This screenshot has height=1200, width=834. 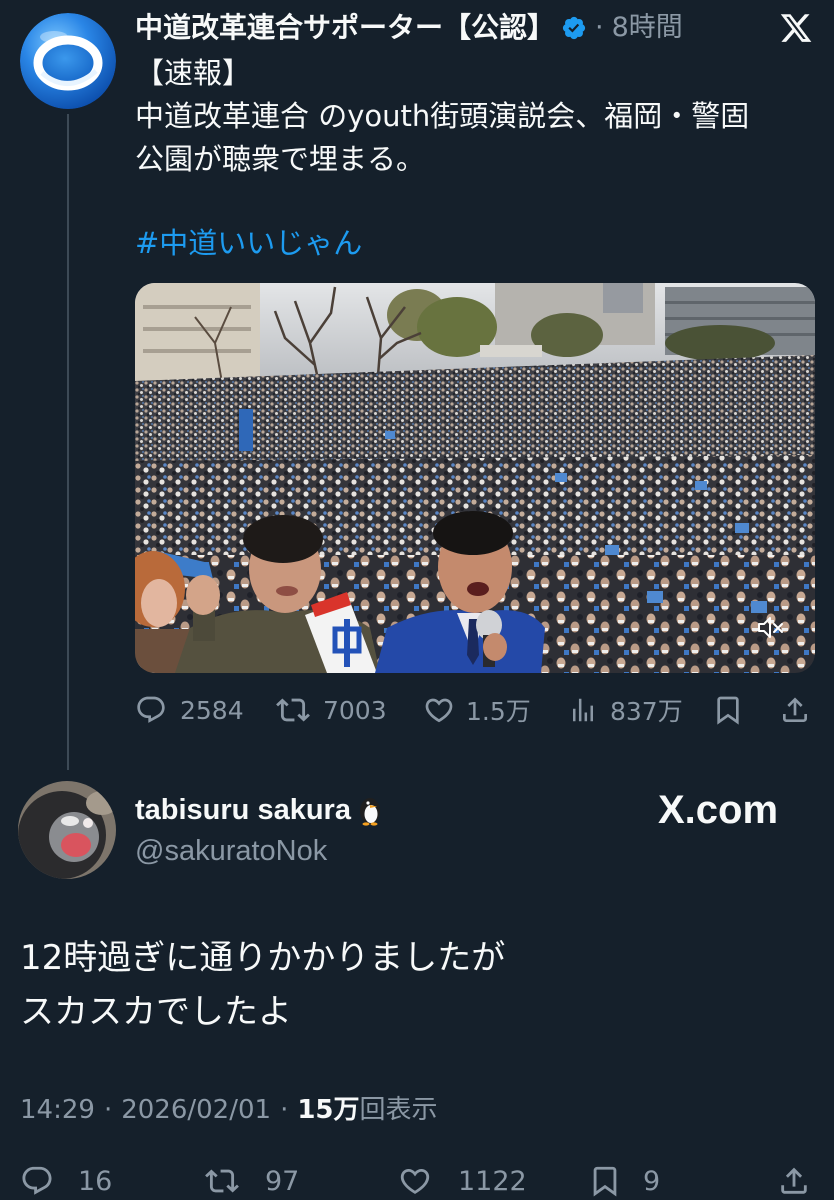 What do you see at coordinates (262, 985) in the screenshot?
I see `reply-text: 12時過ぎに通りかかりましたが スカスカでしたよ` at bounding box center [262, 985].